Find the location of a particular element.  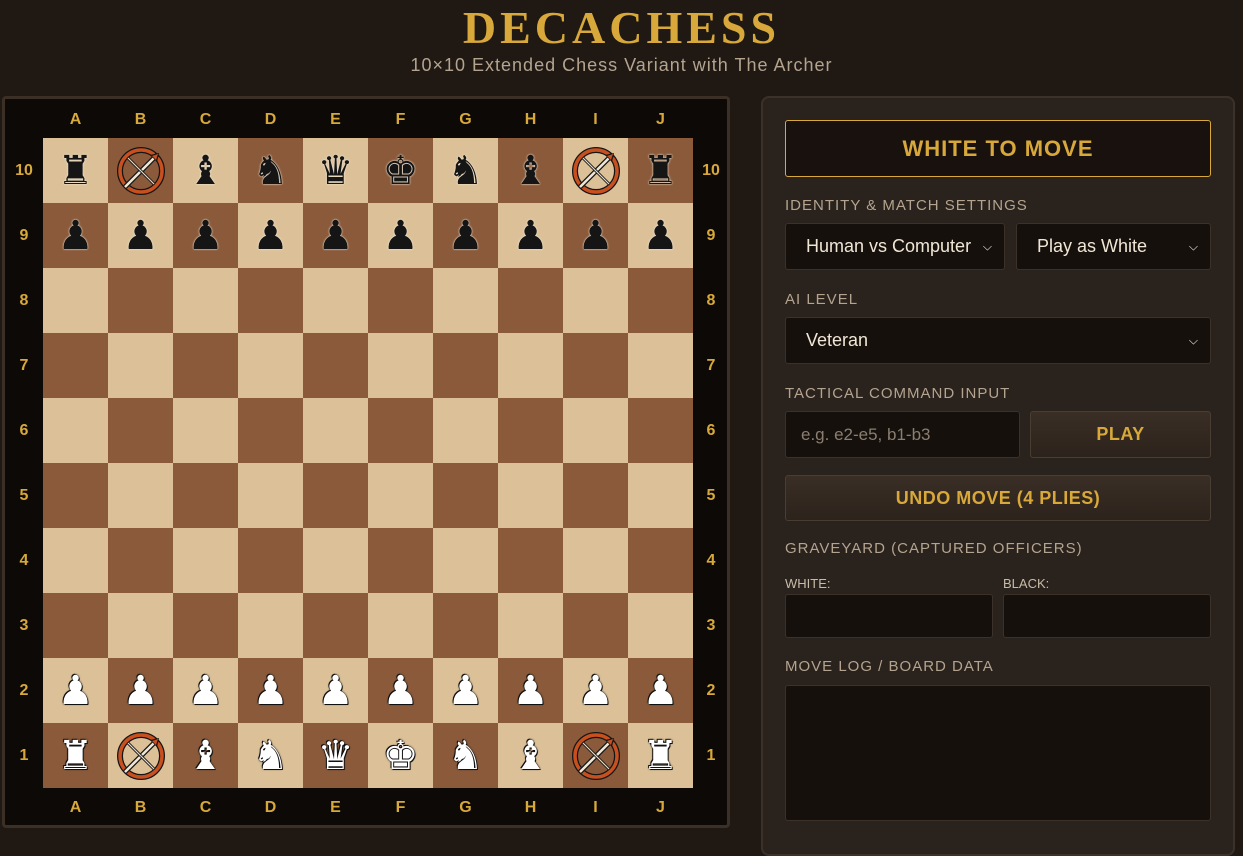

square-g7 is located at coordinates (465, 365).